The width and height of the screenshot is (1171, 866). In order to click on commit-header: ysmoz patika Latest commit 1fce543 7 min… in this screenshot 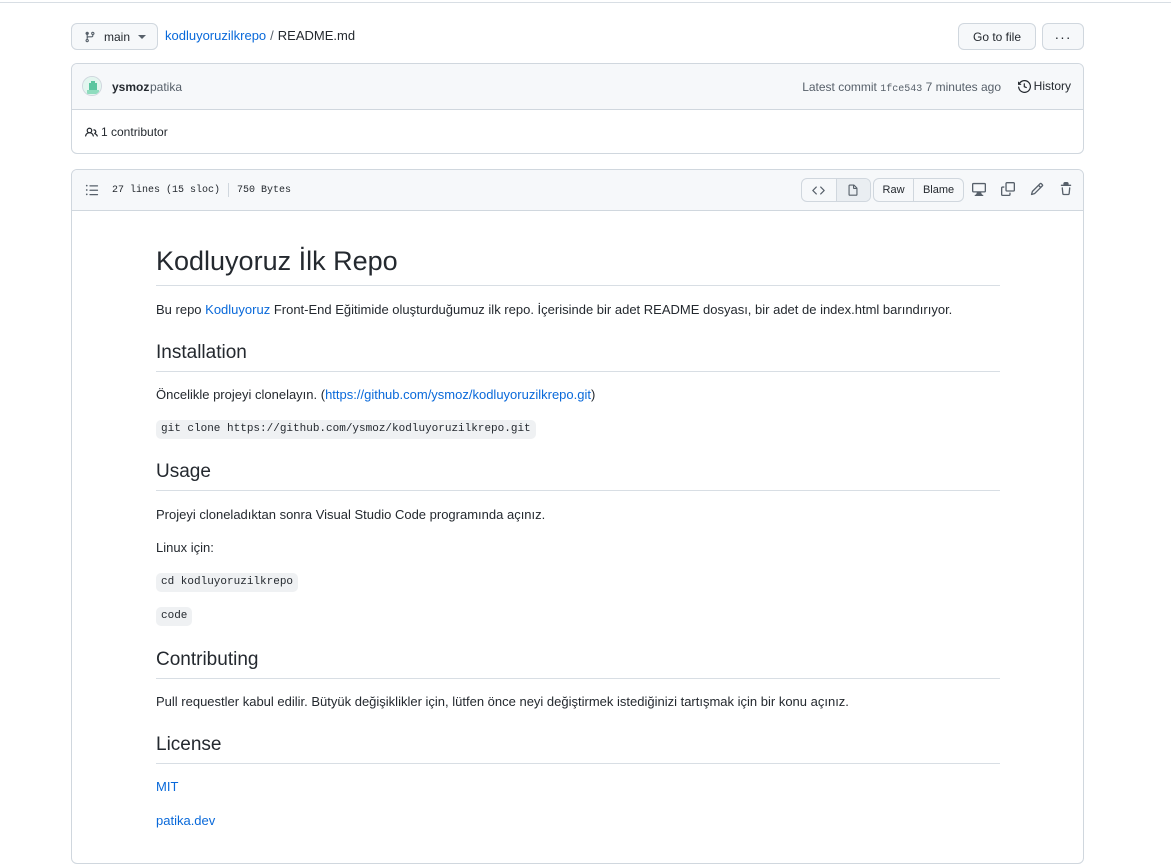, I will do `click(577, 87)`.